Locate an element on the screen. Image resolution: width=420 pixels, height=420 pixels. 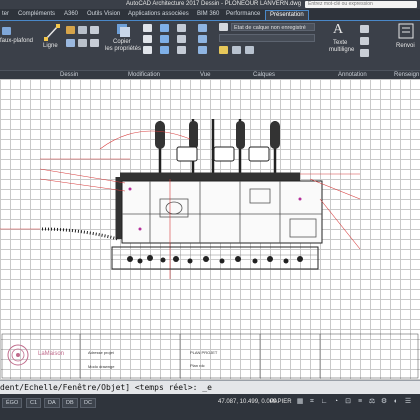
copier-proprietes-label: Copier is located at coordinates (122, 42).